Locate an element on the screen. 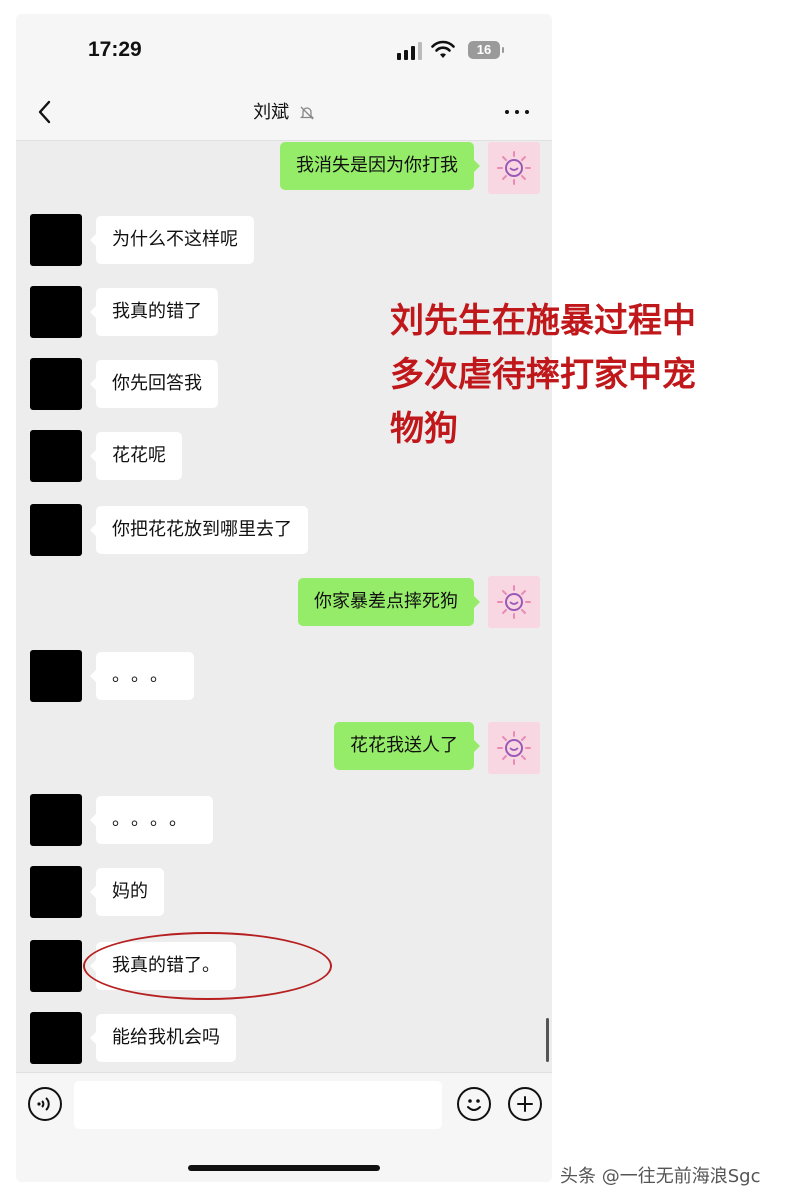 The width and height of the screenshot is (800, 1204). mute-bell-icon is located at coordinates (306, 113).